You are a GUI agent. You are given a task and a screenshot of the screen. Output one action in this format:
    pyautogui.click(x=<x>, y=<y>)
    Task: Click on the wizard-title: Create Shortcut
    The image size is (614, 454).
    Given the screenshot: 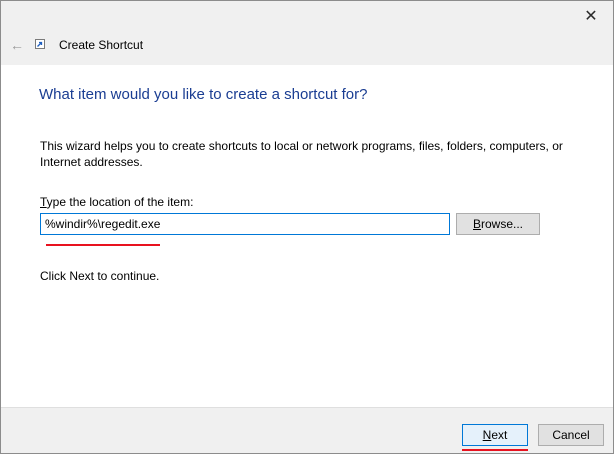 What is the action you would take?
    pyautogui.click(x=101, y=45)
    